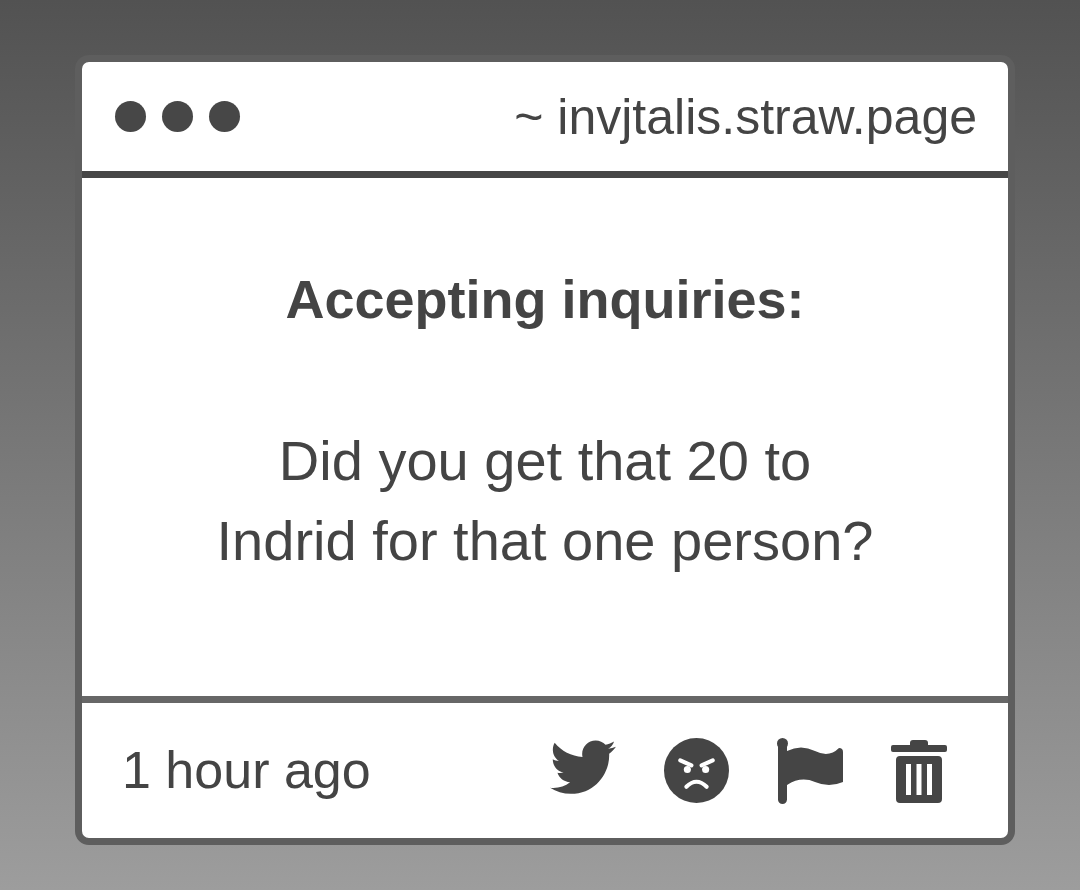 Image resolution: width=1080 pixels, height=890 pixels. I want to click on timestamp: 1 hour ago, so click(246, 771).